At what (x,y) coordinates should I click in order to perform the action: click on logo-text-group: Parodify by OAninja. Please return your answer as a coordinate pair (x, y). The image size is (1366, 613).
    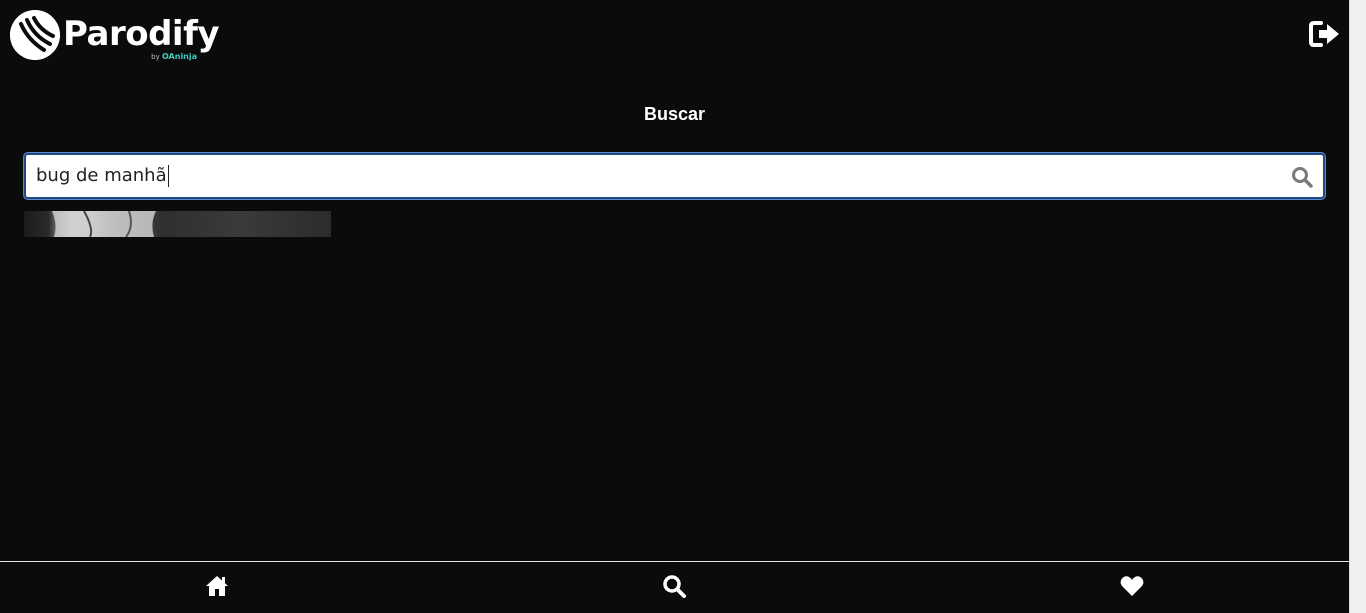
    Looking at the image, I should click on (141, 35).